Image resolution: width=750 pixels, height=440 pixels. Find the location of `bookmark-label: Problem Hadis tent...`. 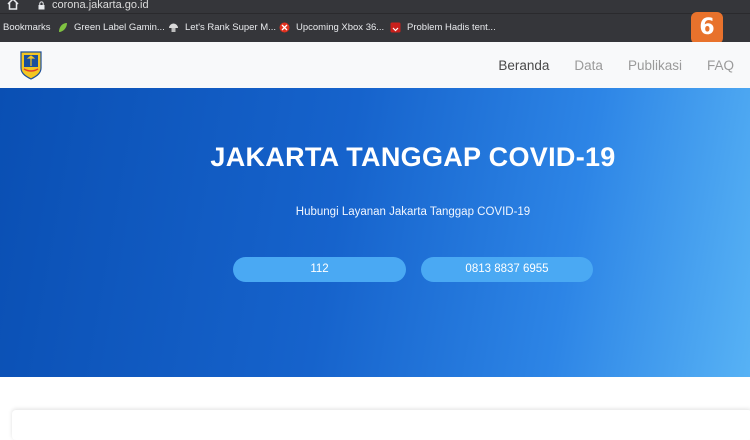

bookmark-label: Problem Hadis tent... is located at coordinates (451, 27).